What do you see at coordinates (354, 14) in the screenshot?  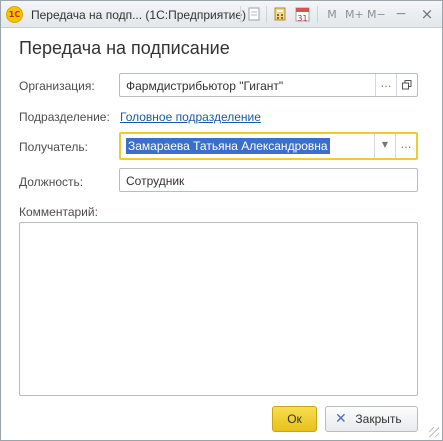 I see `memory-plus-button: M+` at bounding box center [354, 14].